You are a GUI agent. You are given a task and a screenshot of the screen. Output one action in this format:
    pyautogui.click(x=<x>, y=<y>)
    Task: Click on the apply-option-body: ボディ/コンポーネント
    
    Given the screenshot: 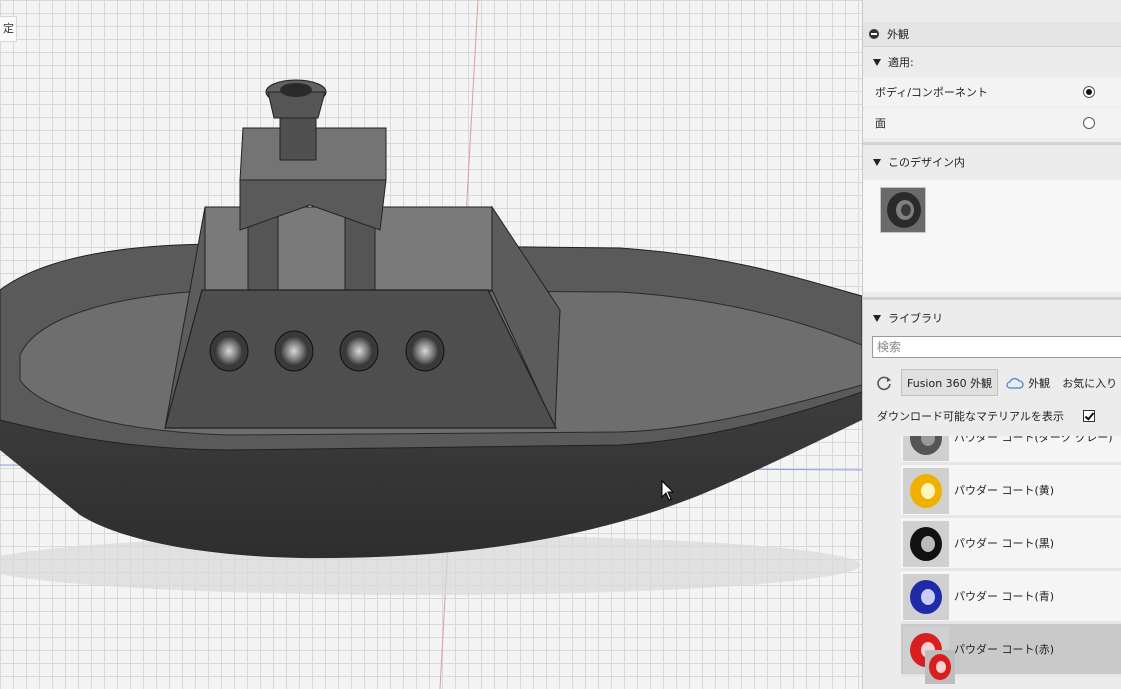 What is the action you would take?
    pyautogui.click(x=992, y=92)
    